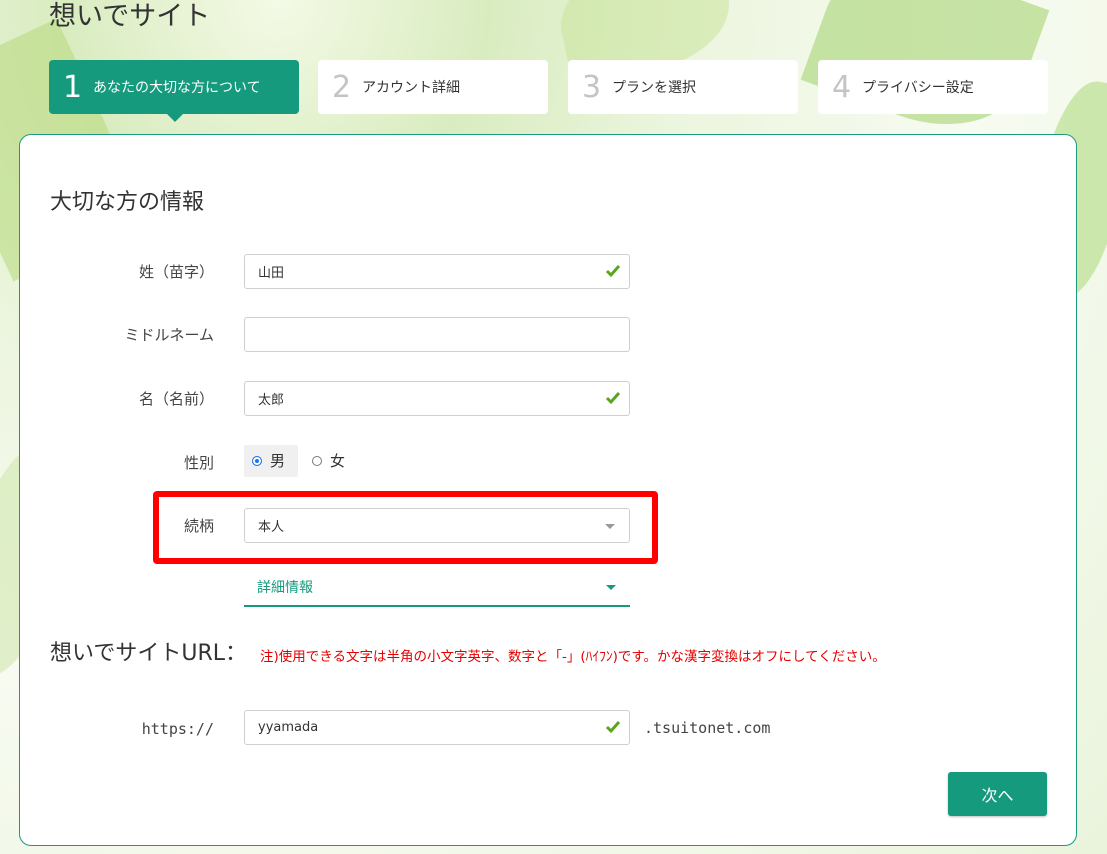 Image resolution: width=1107 pixels, height=854 pixels. I want to click on url-prefix: https://, so click(177, 729).